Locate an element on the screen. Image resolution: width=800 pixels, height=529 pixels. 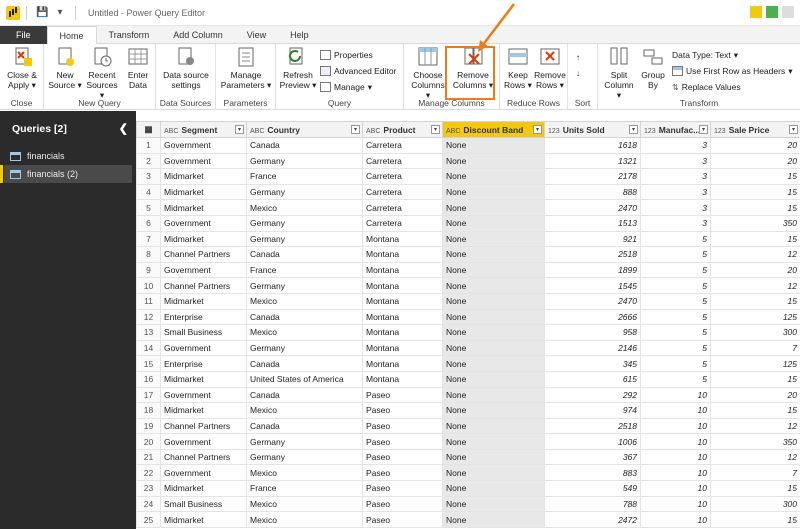
table-row: 7 Midmarket Germany Montana None 921 5 15 is located at coordinates (468, 239).